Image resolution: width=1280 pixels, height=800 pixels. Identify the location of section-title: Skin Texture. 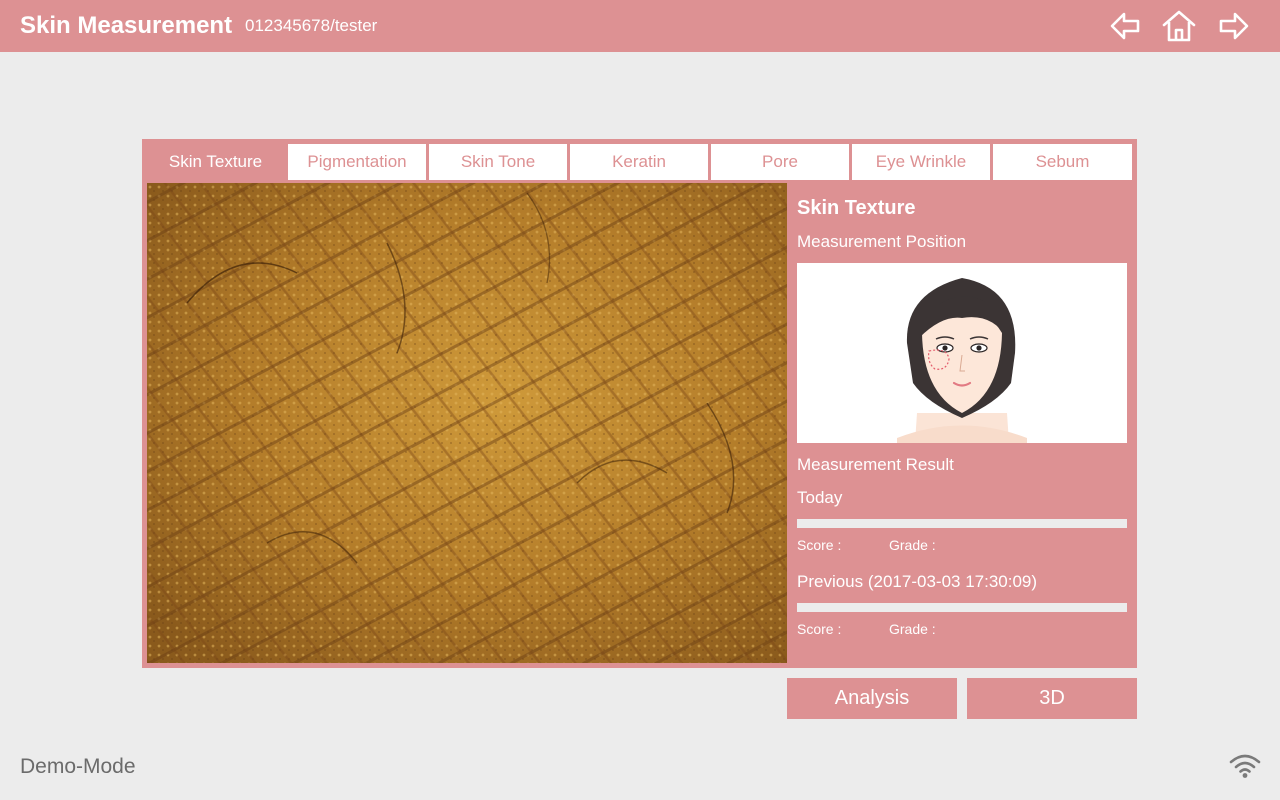
(856, 208).